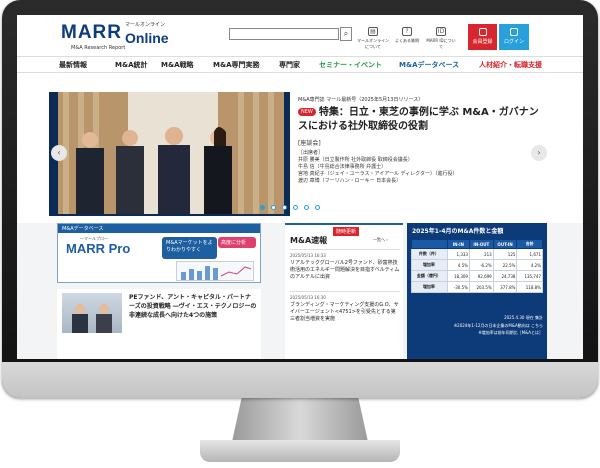 The height and width of the screenshot is (468, 600). I want to click on nav-item-seminar: セミナー・イベント, so click(350, 65).